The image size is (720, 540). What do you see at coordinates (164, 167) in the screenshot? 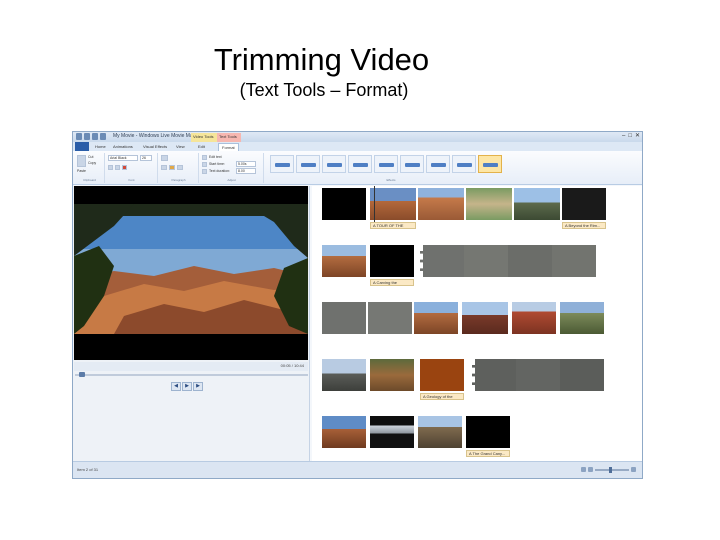
I see `align-left-icon` at bounding box center [164, 167].